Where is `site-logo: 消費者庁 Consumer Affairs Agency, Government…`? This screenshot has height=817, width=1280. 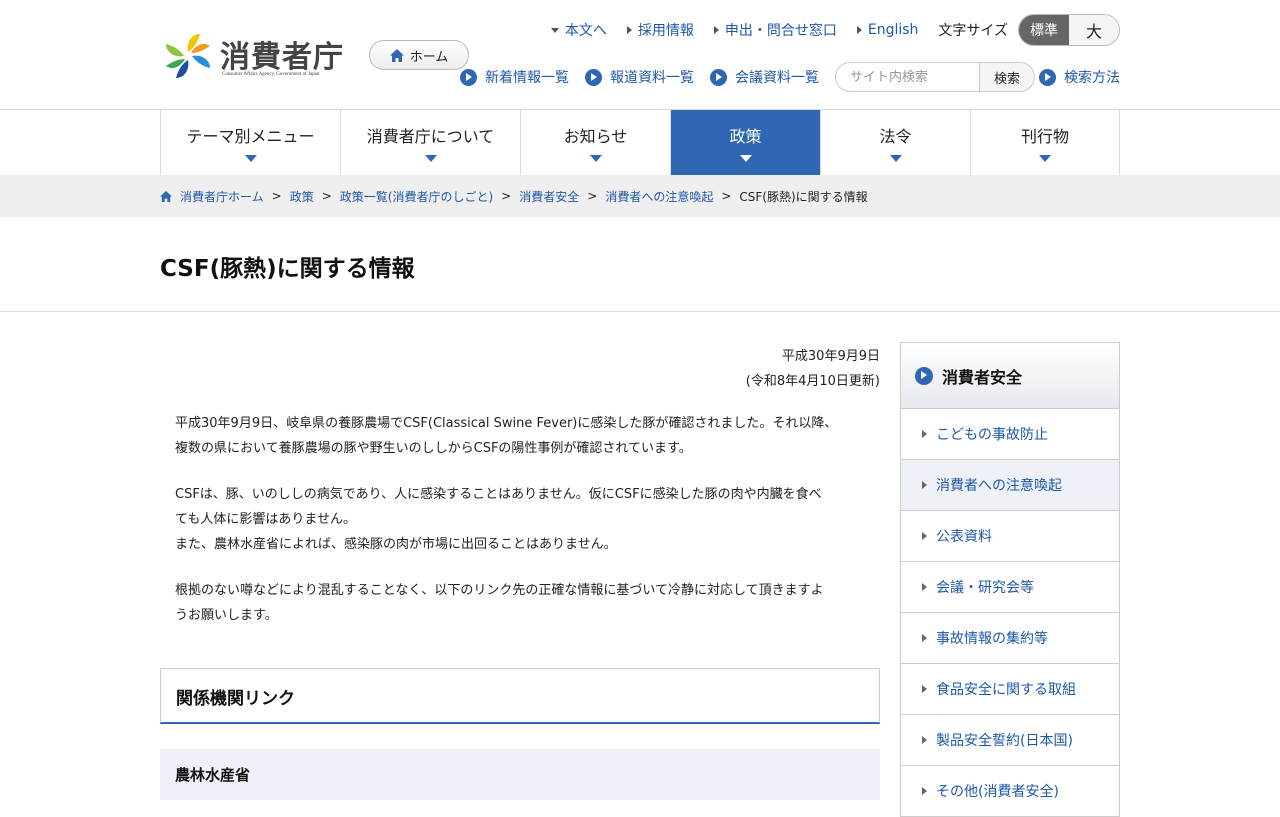 site-logo: 消費者庁 Consumer Affairs Agency, Government… is located at coordinates (260, 56).